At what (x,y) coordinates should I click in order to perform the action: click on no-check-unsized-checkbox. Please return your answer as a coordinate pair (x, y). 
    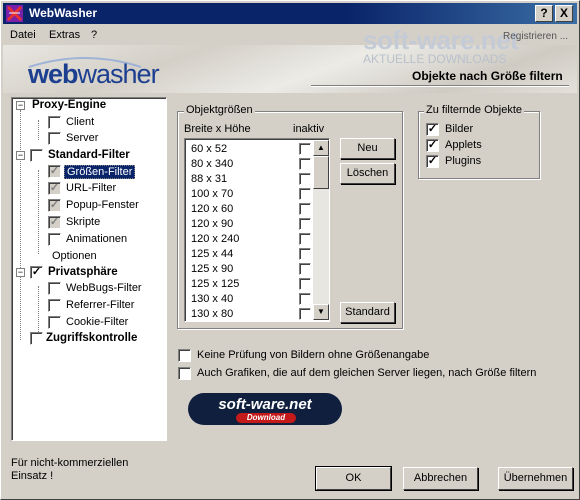
    Looking at the image, I should click on (184, 355).